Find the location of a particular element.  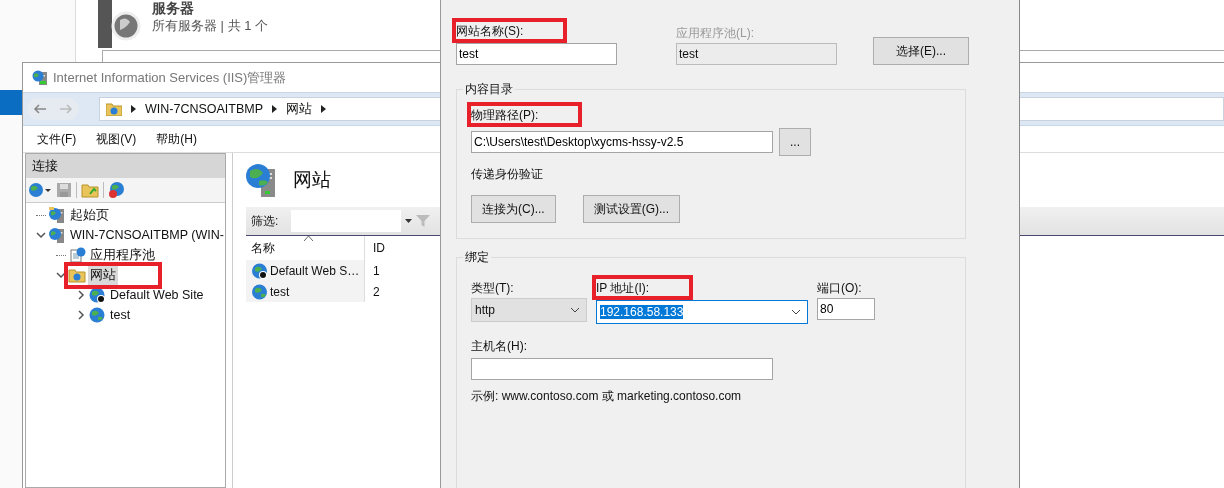

field-label: 主机名(H): is located at coordinates (499, 346).